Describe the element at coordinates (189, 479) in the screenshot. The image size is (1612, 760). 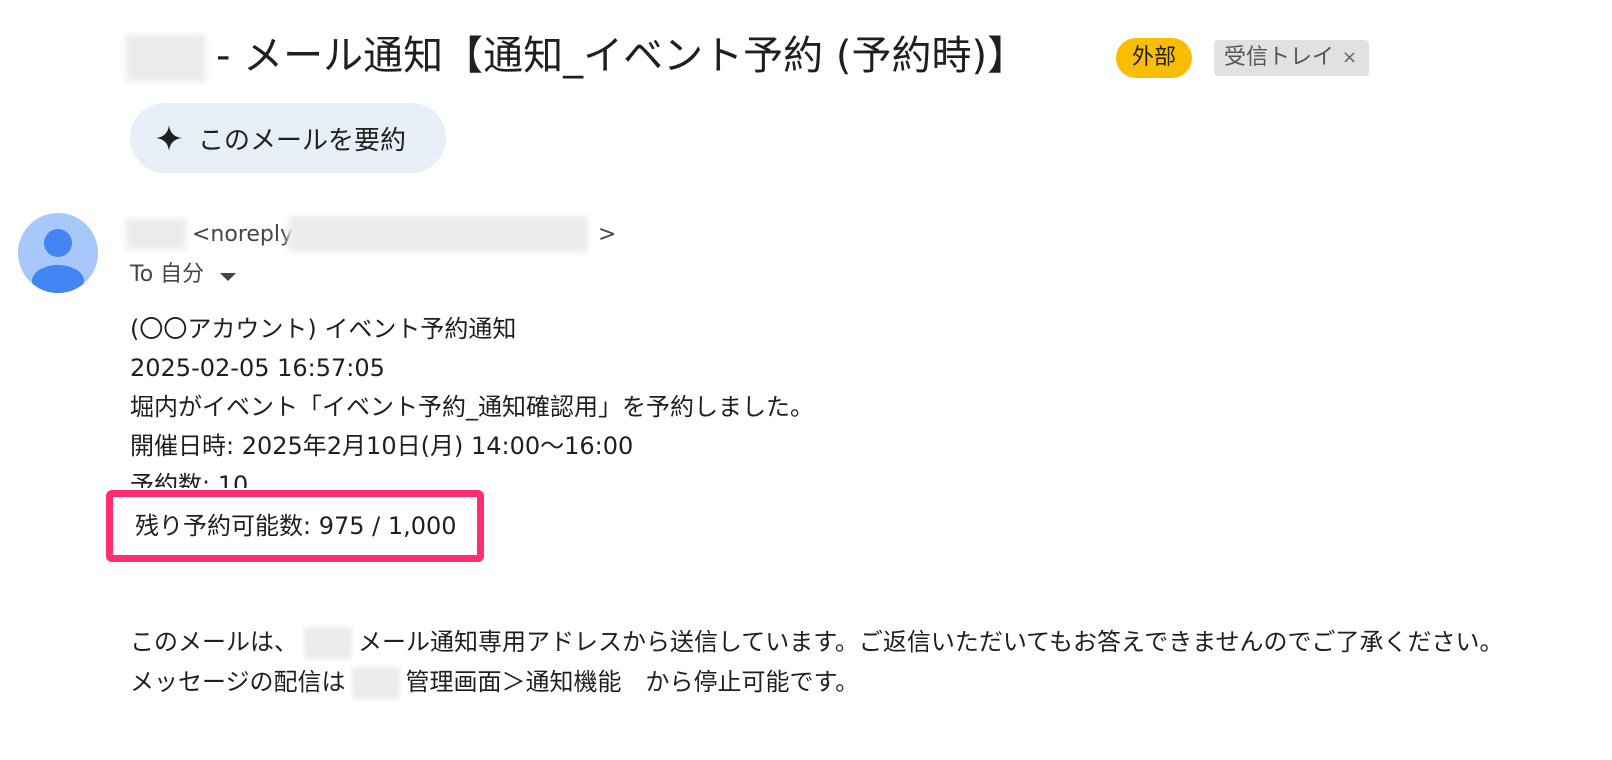
I see `body-line-partial: 予約数: 10` at that location.